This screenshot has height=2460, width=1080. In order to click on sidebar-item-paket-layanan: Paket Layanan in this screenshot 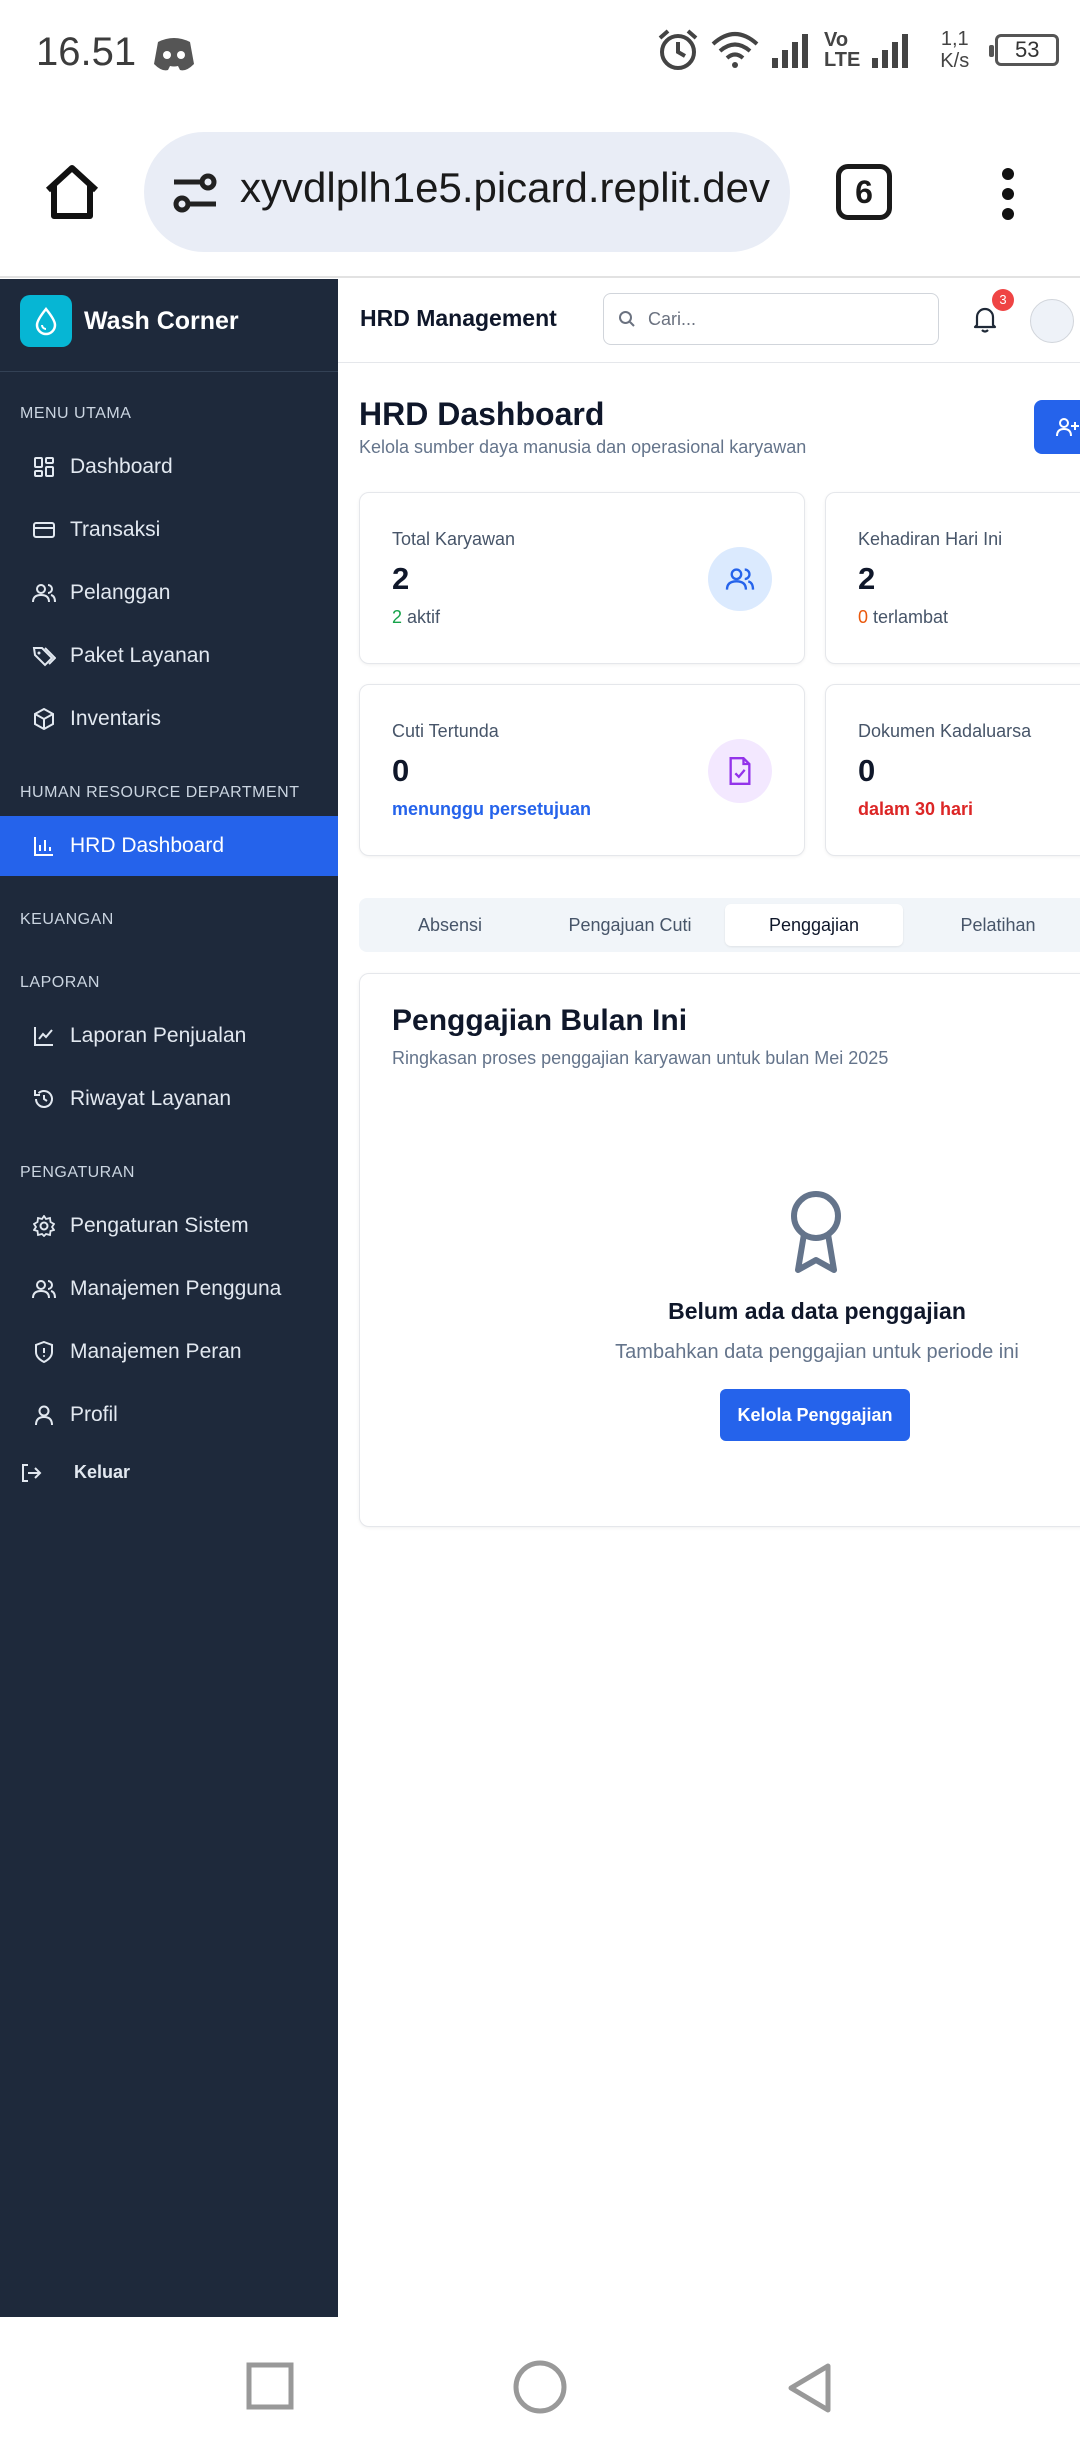, I will do `click(169, 656)`.